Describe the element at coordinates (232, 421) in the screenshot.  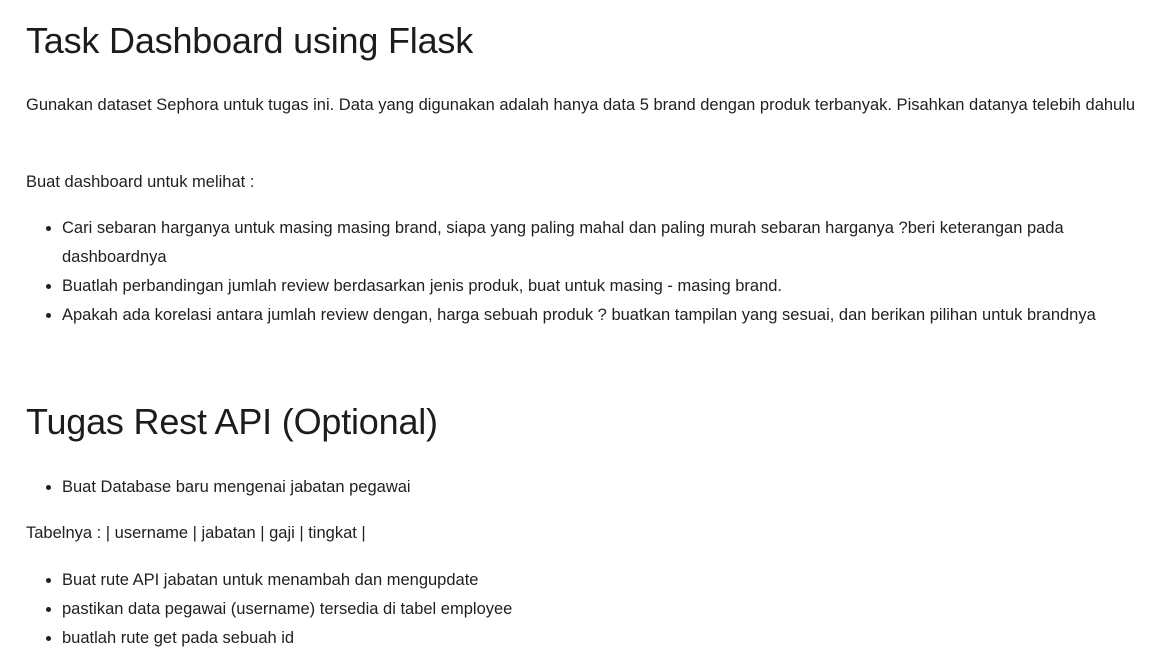
I see `heading-rest-api: Tugas Rest API (Optional)` at that location.